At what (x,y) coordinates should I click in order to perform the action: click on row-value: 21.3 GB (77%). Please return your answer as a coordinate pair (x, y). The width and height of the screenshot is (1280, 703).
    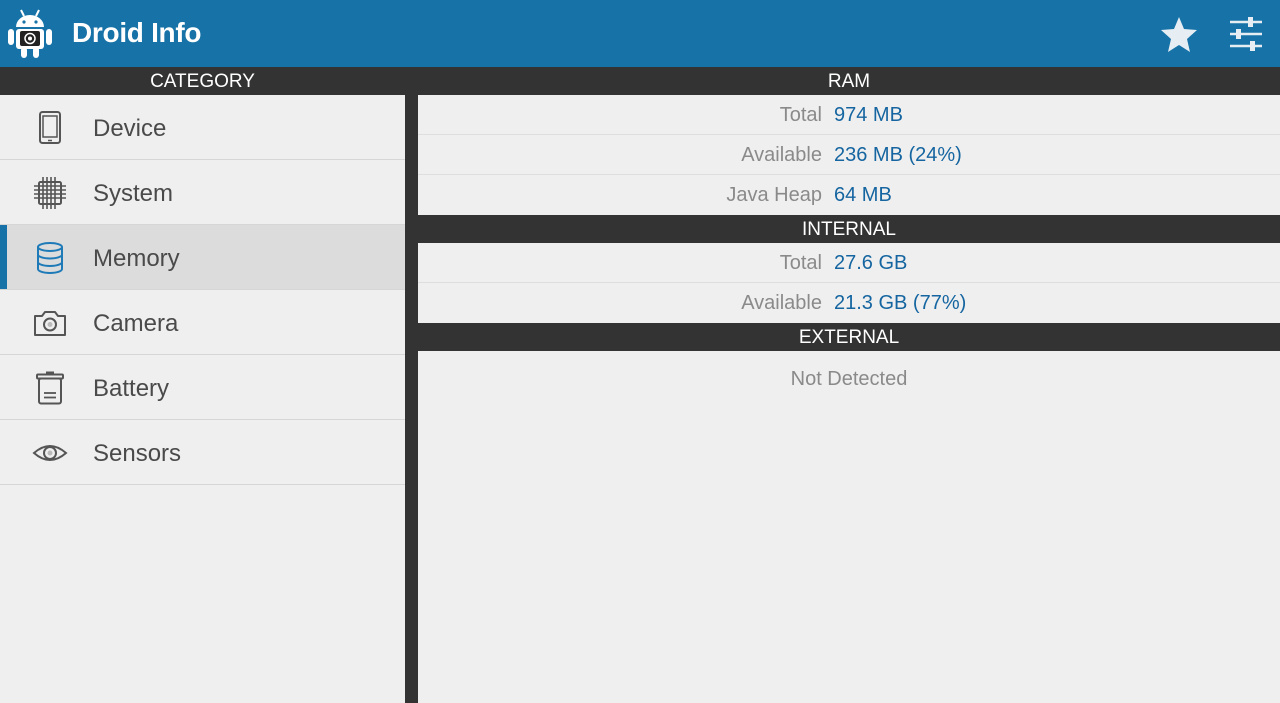
    Looking at the image, I should click on (900, 303).